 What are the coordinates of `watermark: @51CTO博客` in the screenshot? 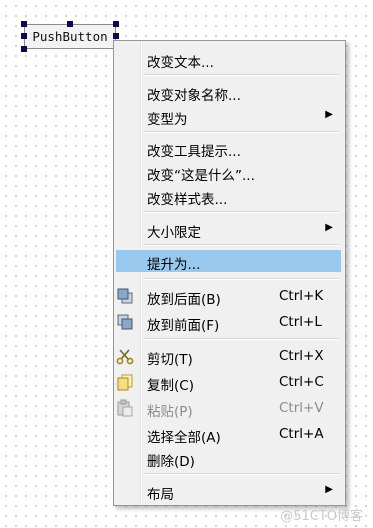 It's located at (321, 516).